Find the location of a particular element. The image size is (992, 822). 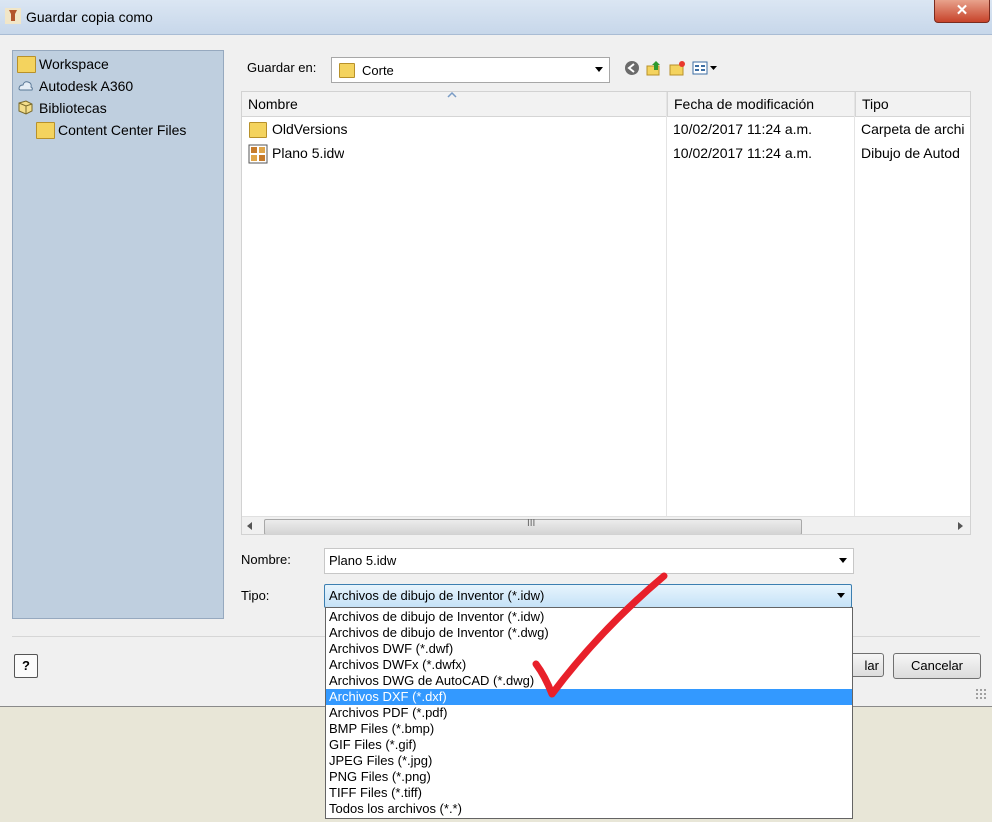

save-in-value: Corte is located at coordinates (378, 70).